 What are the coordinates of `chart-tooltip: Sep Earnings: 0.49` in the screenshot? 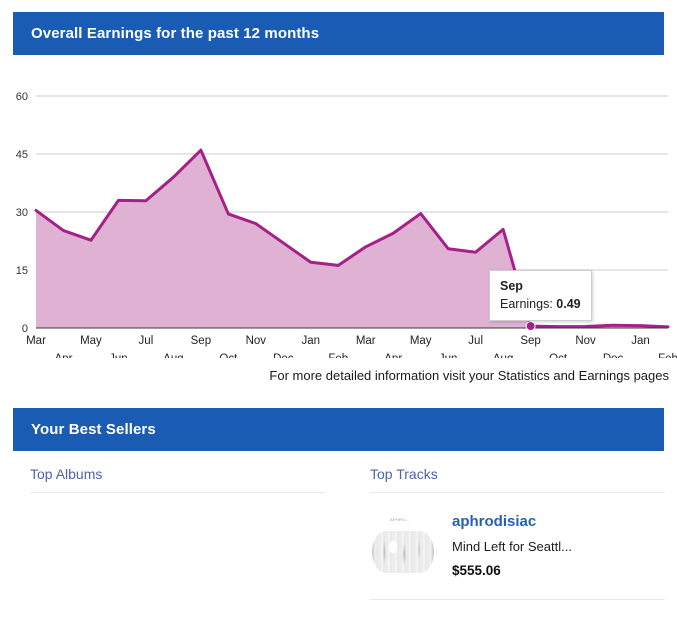 It's located at (540, 296).